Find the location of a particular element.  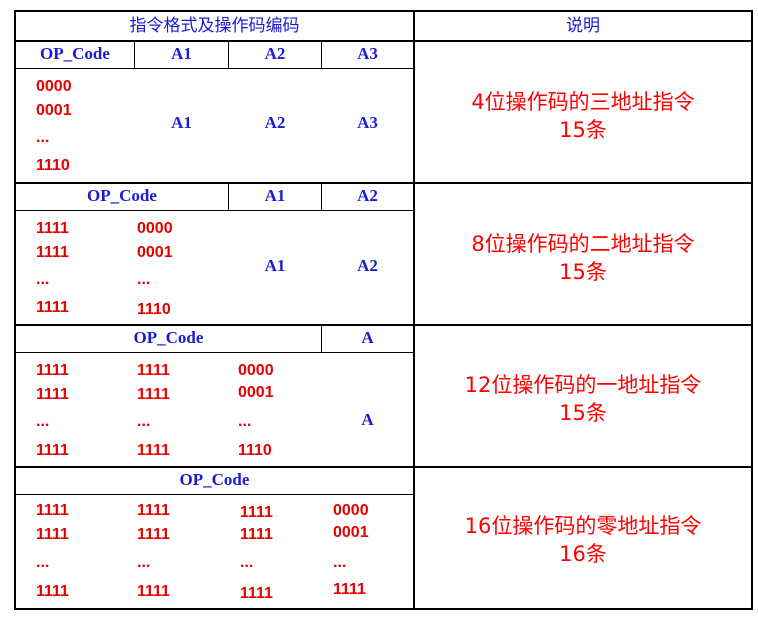

header-divider is located at coordinates (383, 41).